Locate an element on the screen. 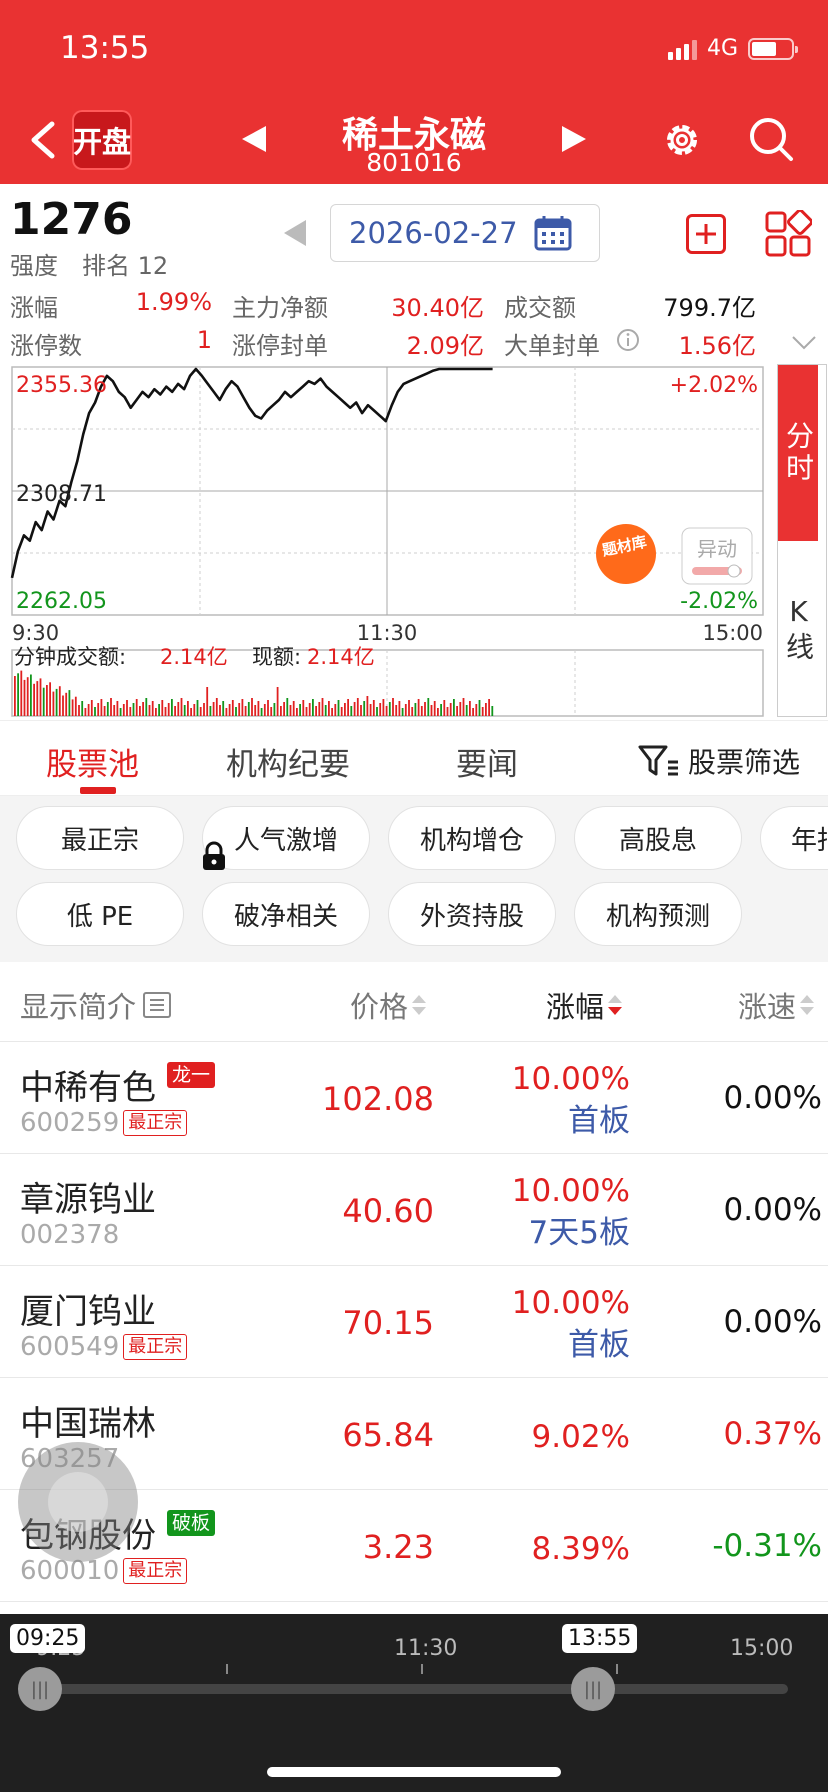  start-handle: ||| is located at coordinates (40, 1689).